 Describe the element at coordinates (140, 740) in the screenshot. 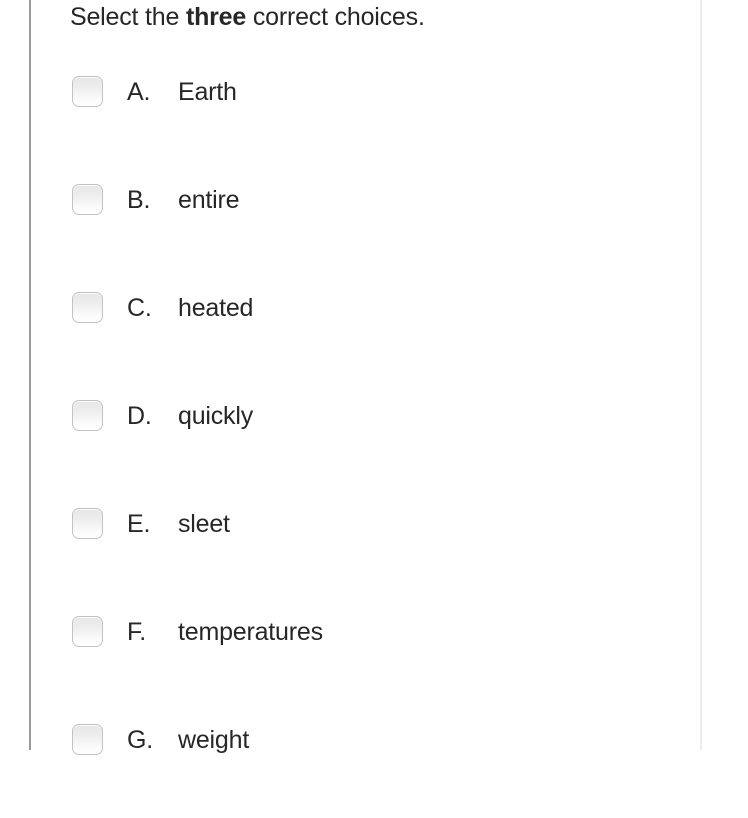

I see `option-letter: G.` at that location.